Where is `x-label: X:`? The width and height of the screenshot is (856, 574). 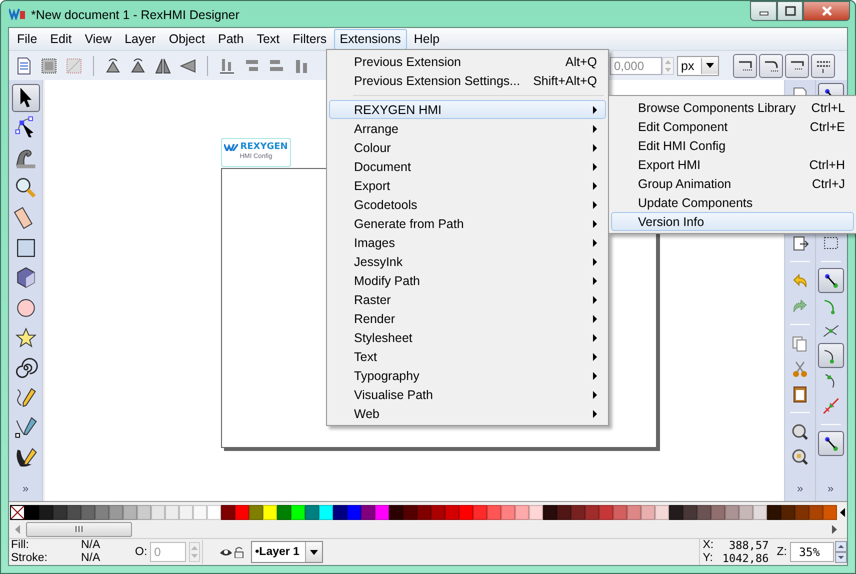 x-label: X: is located at coordinates (708, 545).